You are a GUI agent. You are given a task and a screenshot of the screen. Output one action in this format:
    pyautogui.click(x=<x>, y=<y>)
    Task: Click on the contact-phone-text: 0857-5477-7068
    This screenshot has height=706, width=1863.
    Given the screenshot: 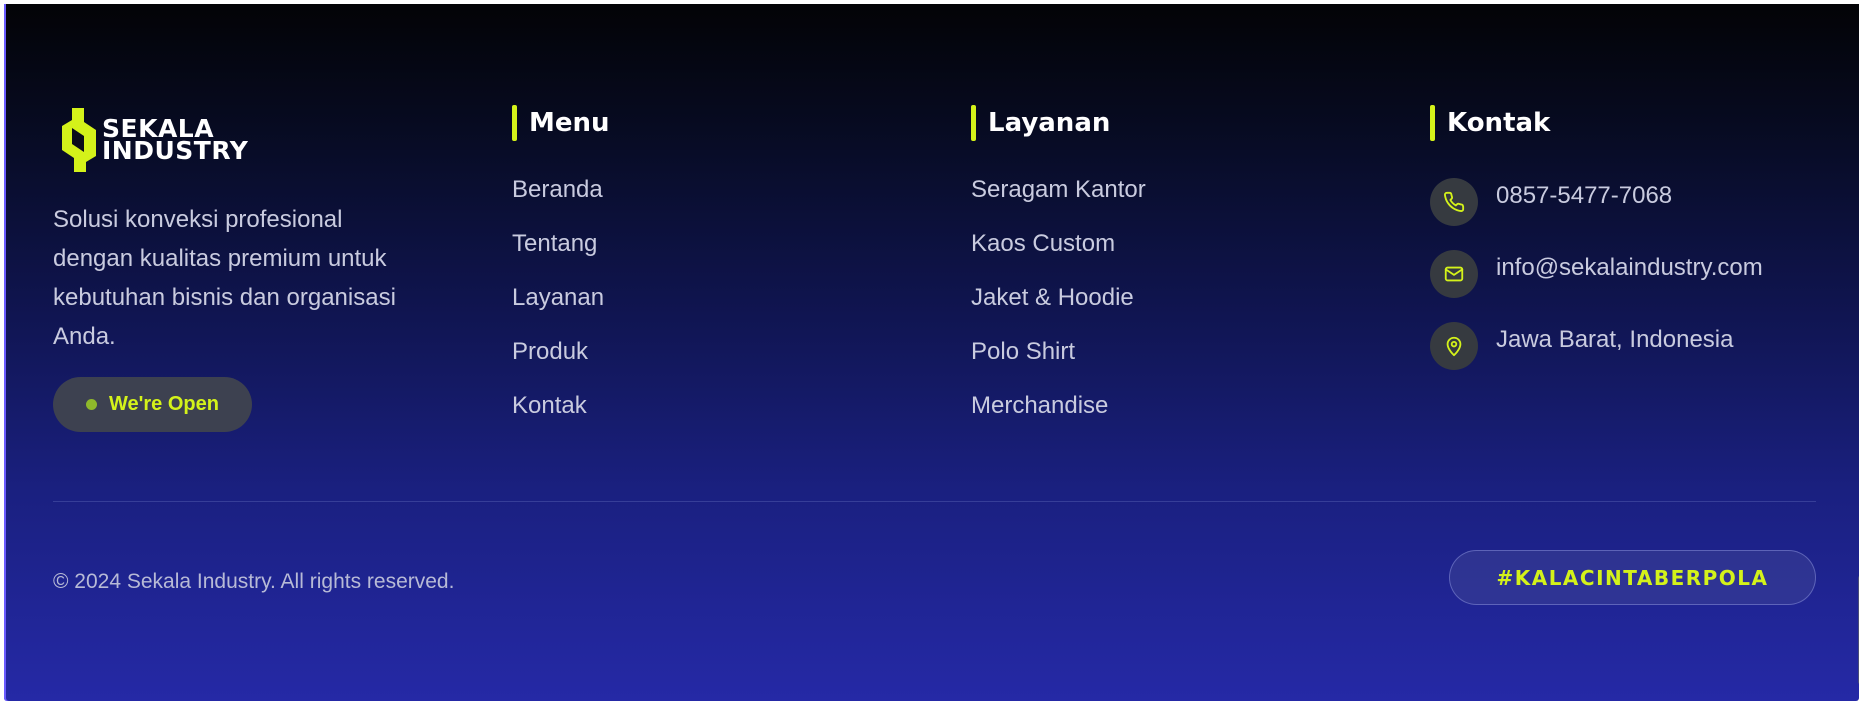 What is the action you would take?
    pyautogui.click(x=1584, y=195)
    